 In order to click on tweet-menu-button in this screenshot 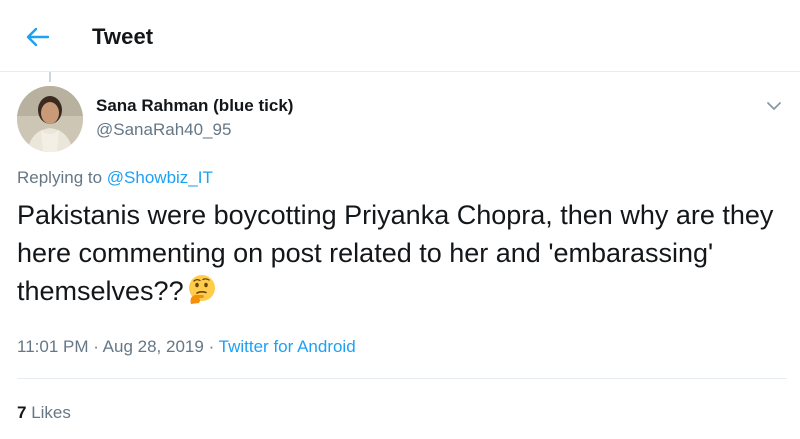, I will do `click(774, 106)`.